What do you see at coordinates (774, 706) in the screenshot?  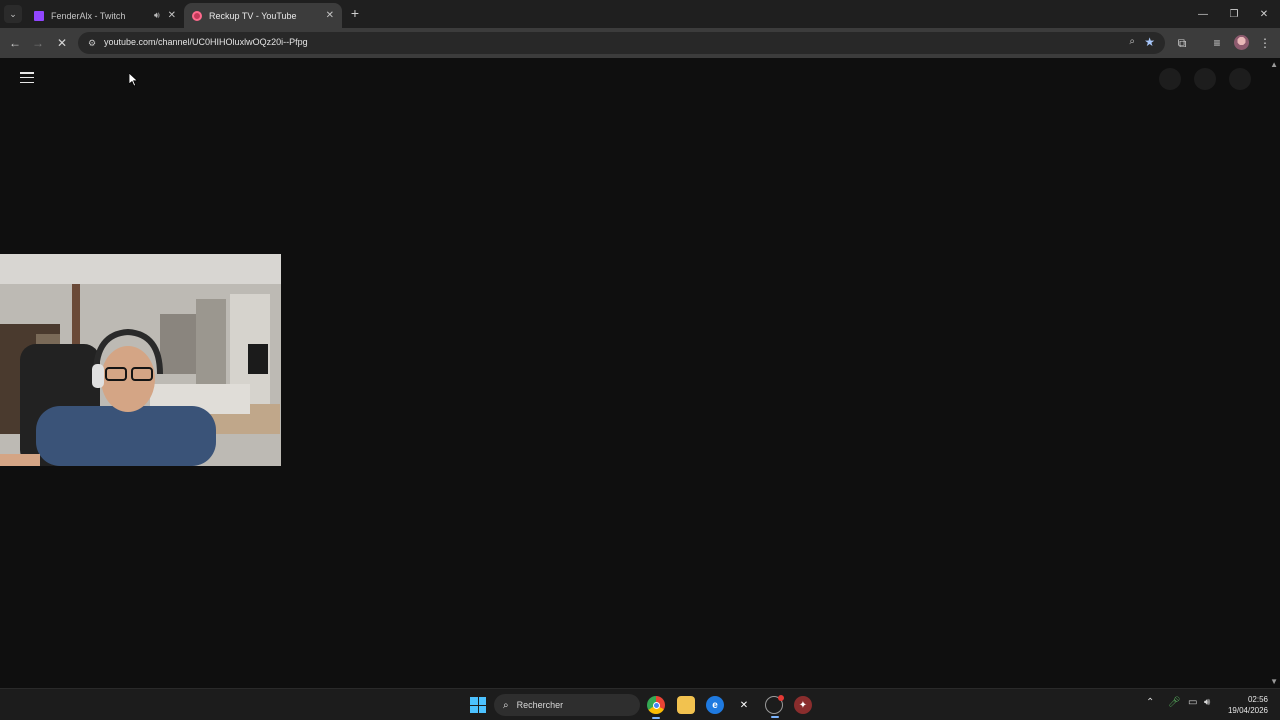 I see `obs-icon` at bounding box center [774, 706].